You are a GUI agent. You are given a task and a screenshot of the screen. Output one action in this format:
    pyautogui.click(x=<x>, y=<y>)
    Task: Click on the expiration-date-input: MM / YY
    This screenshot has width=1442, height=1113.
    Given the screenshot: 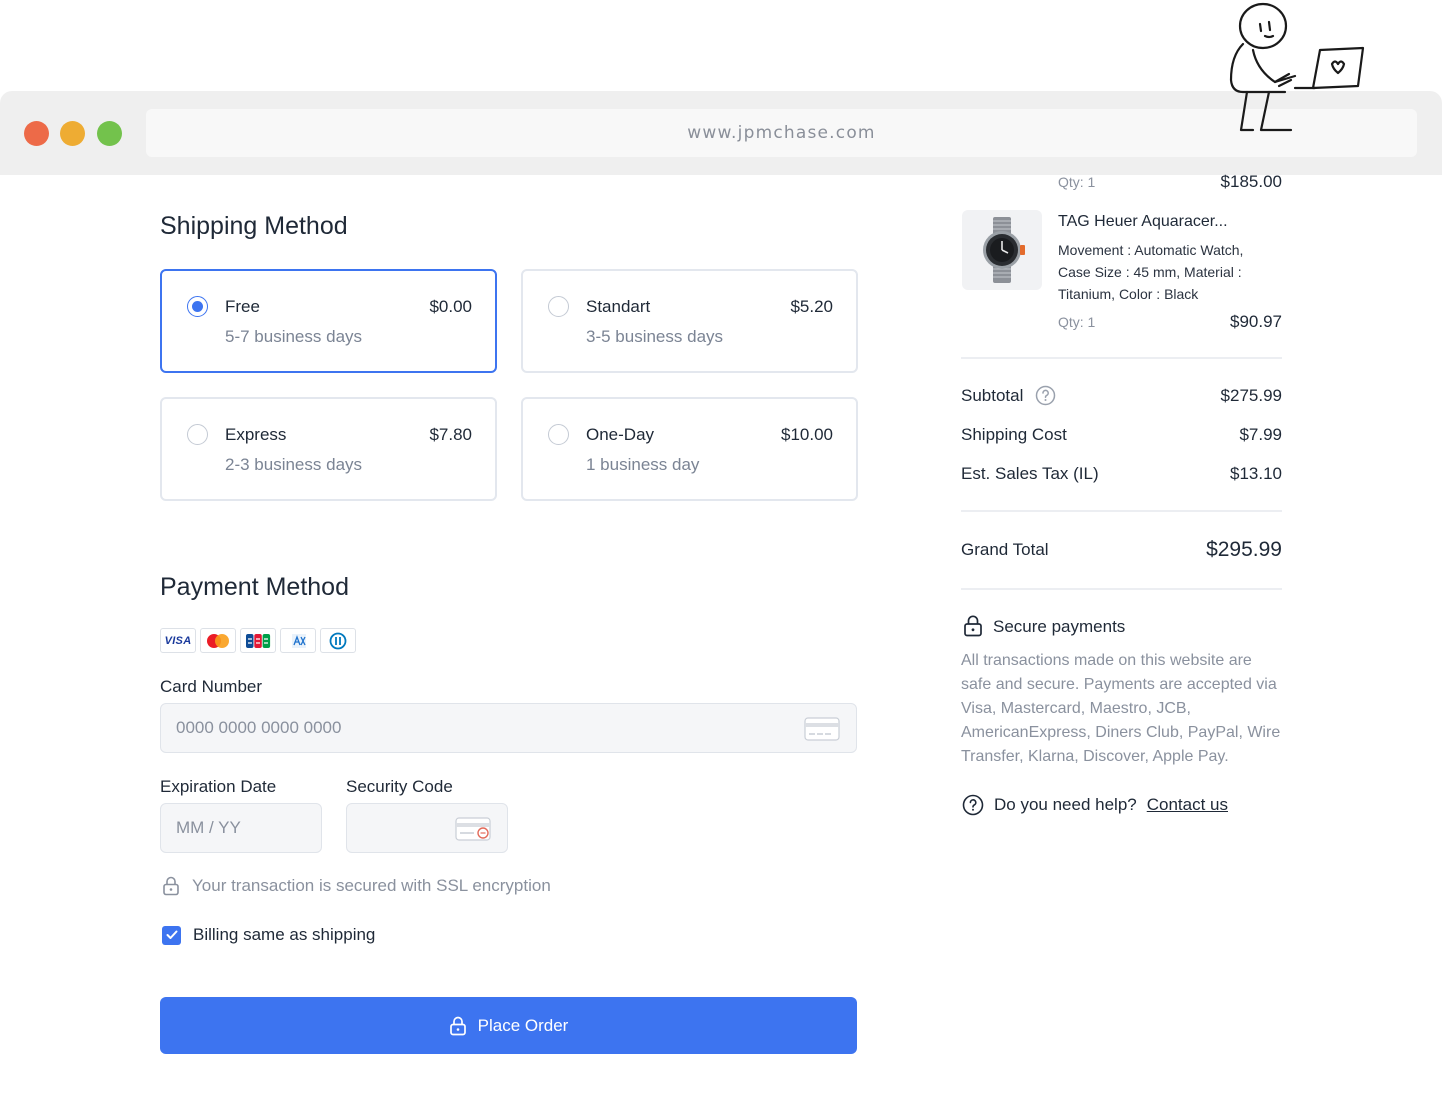 What is the action you would take?
    pyautogui.click(x=241, y=828)
    